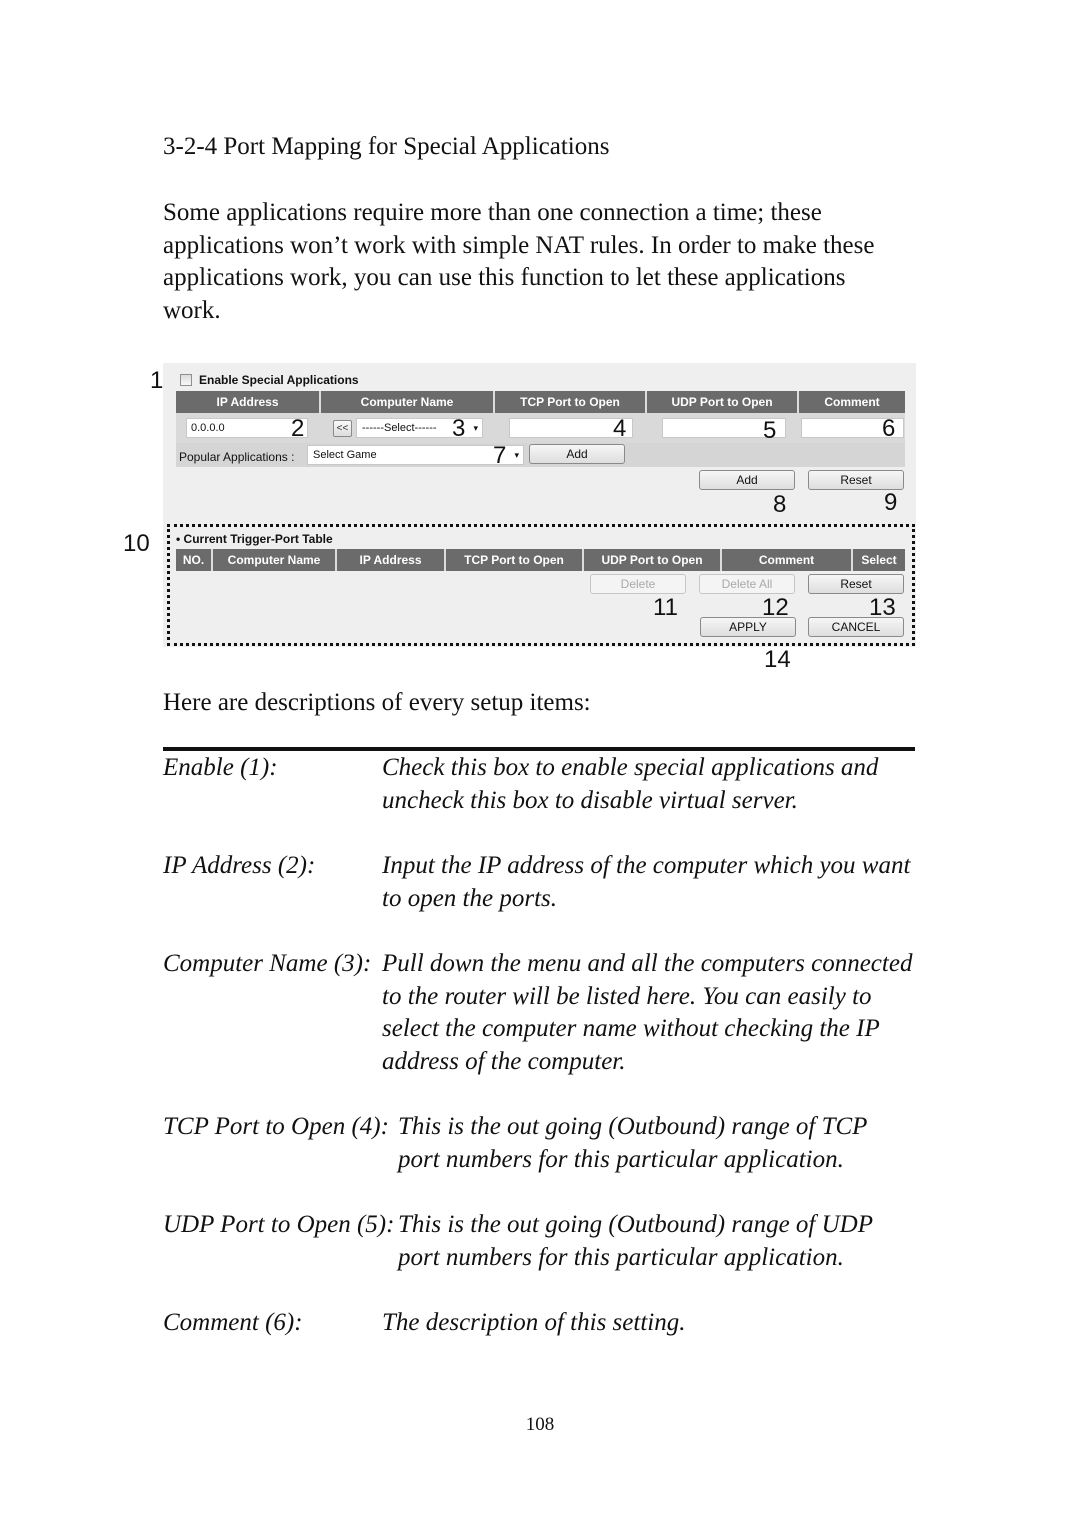  Describe the element at coordinates (723, 402) in the screenshot. I see `header-udp-port: UDP Port to Open` at that location.